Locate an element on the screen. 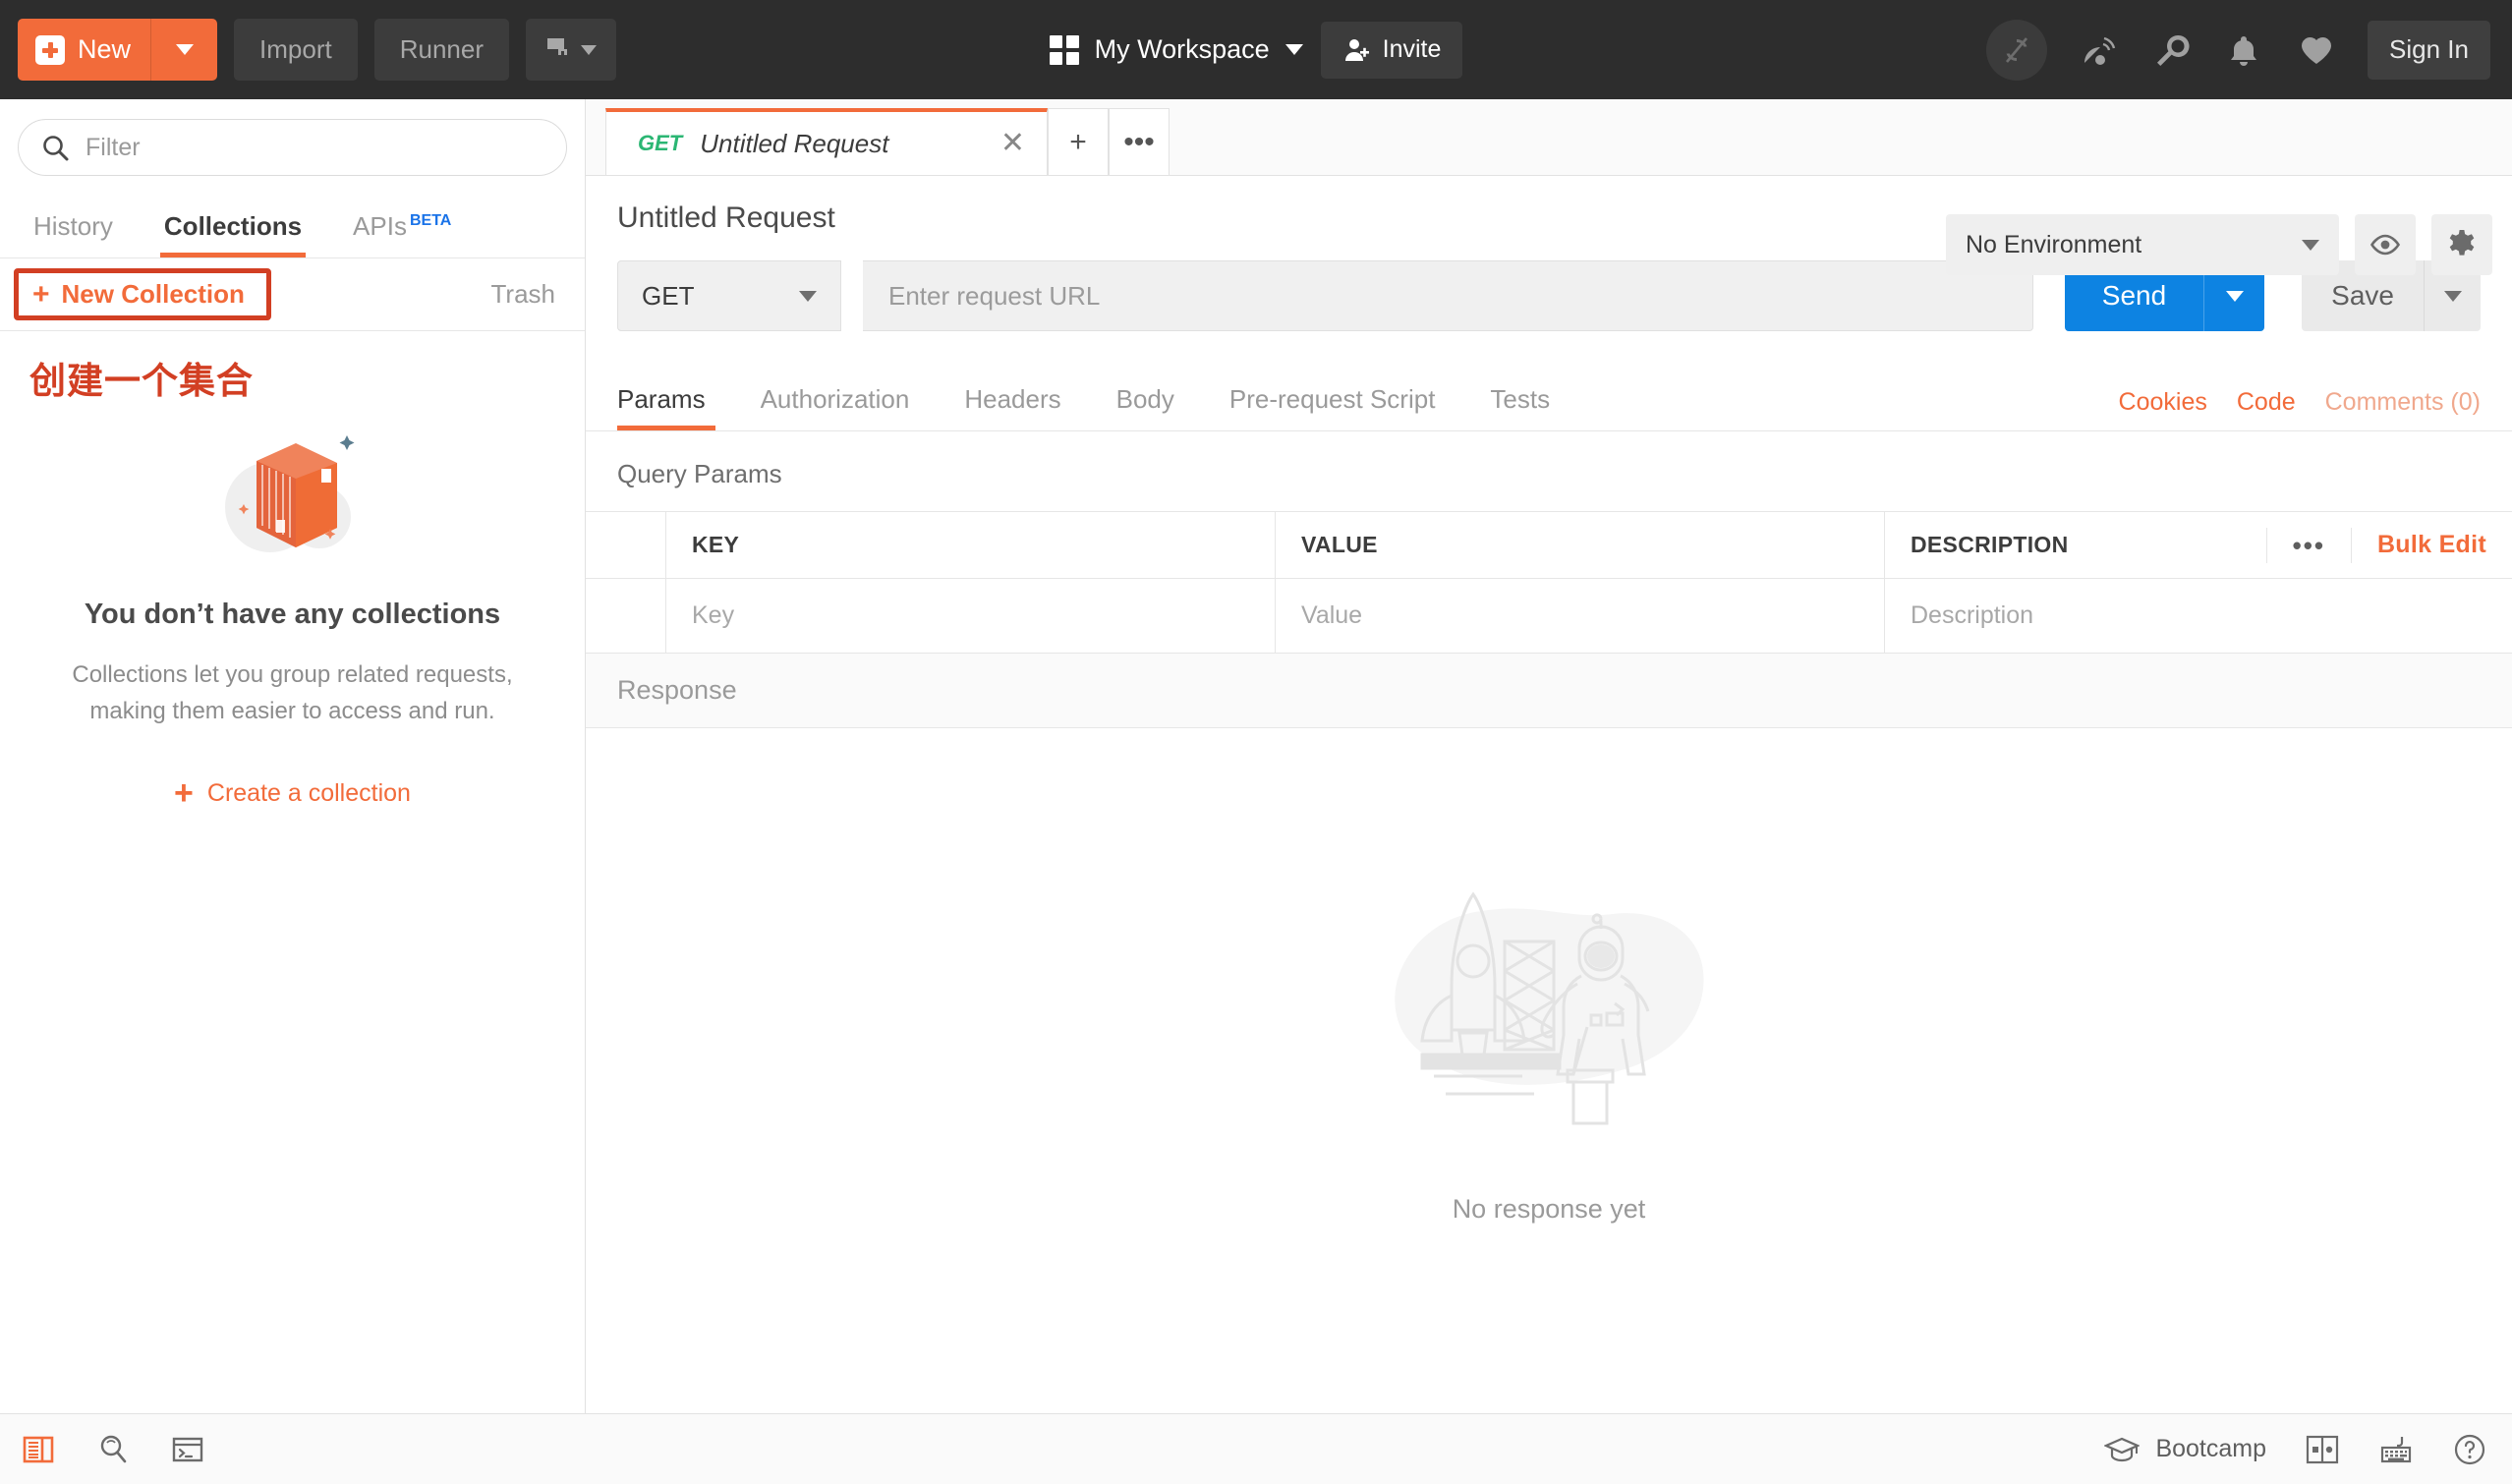 This screenshot has width=2512, height=1484. column-header-description-label: DESCRIPTION is located at coordinates (1990, 544).